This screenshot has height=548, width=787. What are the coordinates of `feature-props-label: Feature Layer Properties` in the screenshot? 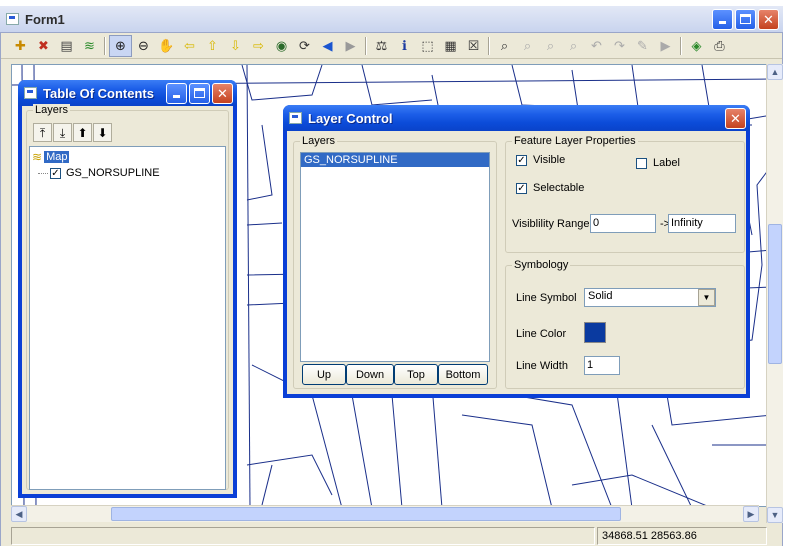 It's located at (575, 141).